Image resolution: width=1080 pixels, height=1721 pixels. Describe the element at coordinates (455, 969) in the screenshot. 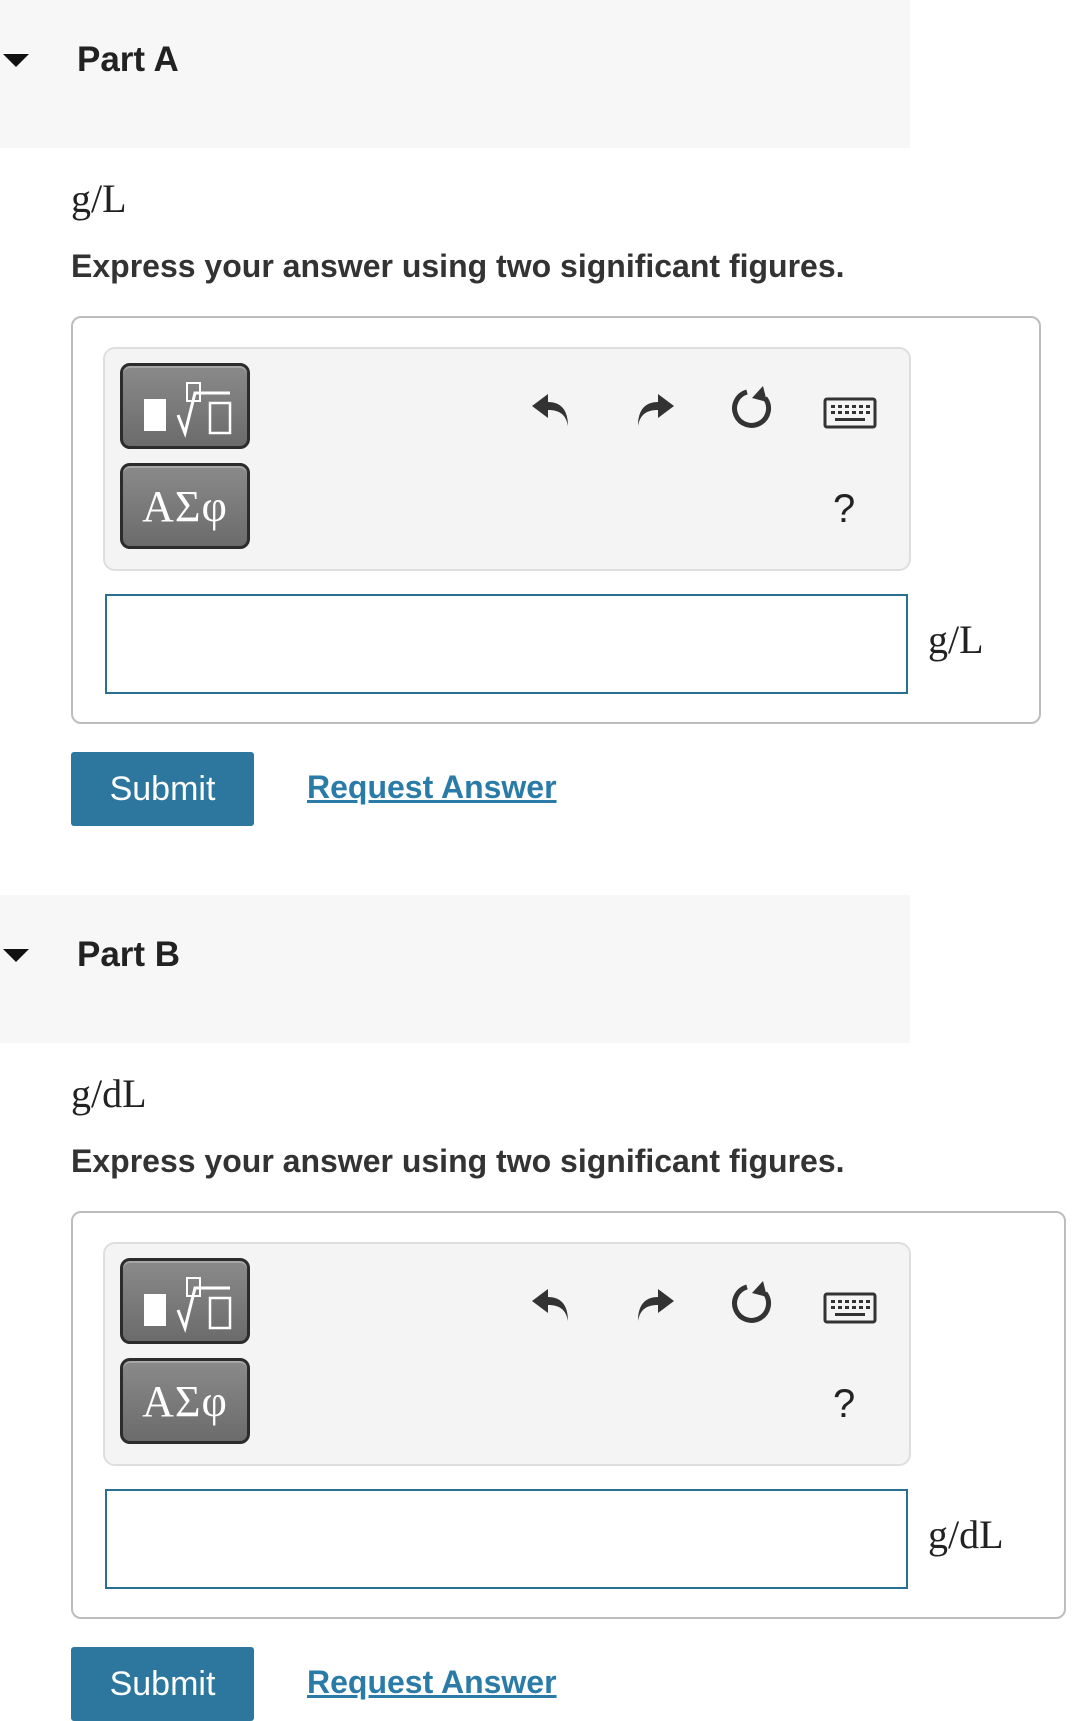

I see `part-b-header: Part B` at that location.